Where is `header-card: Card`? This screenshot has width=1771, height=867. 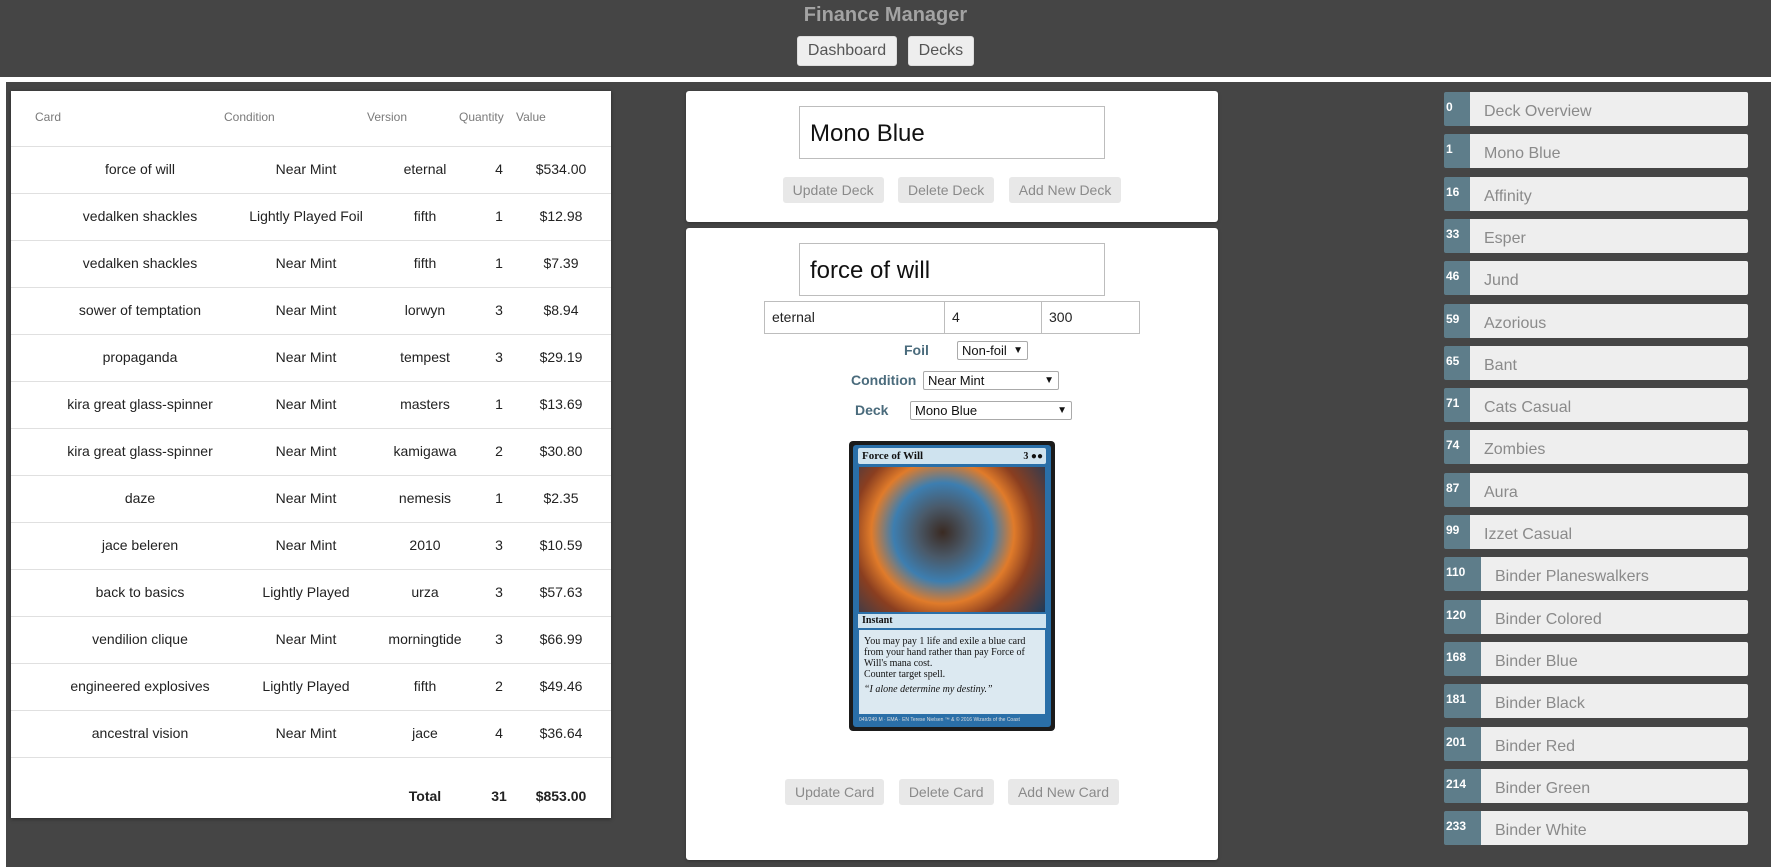 header-card: Card is located at coordinates (48, 117).